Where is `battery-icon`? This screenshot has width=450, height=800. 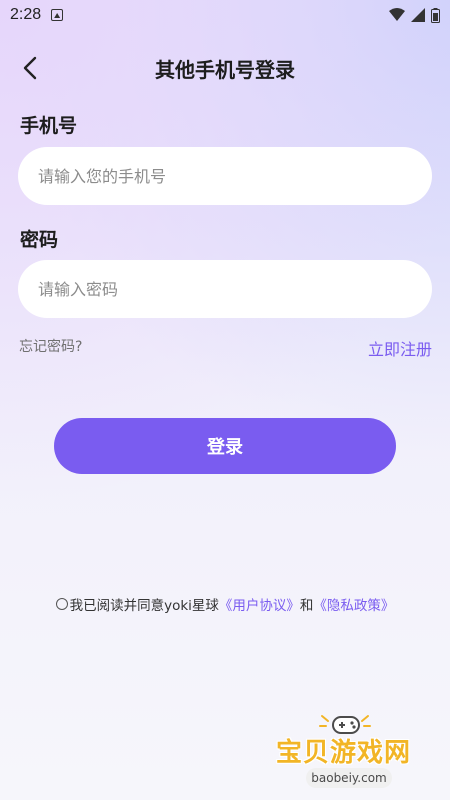 battery-icon is located at coordinates (435, 15).